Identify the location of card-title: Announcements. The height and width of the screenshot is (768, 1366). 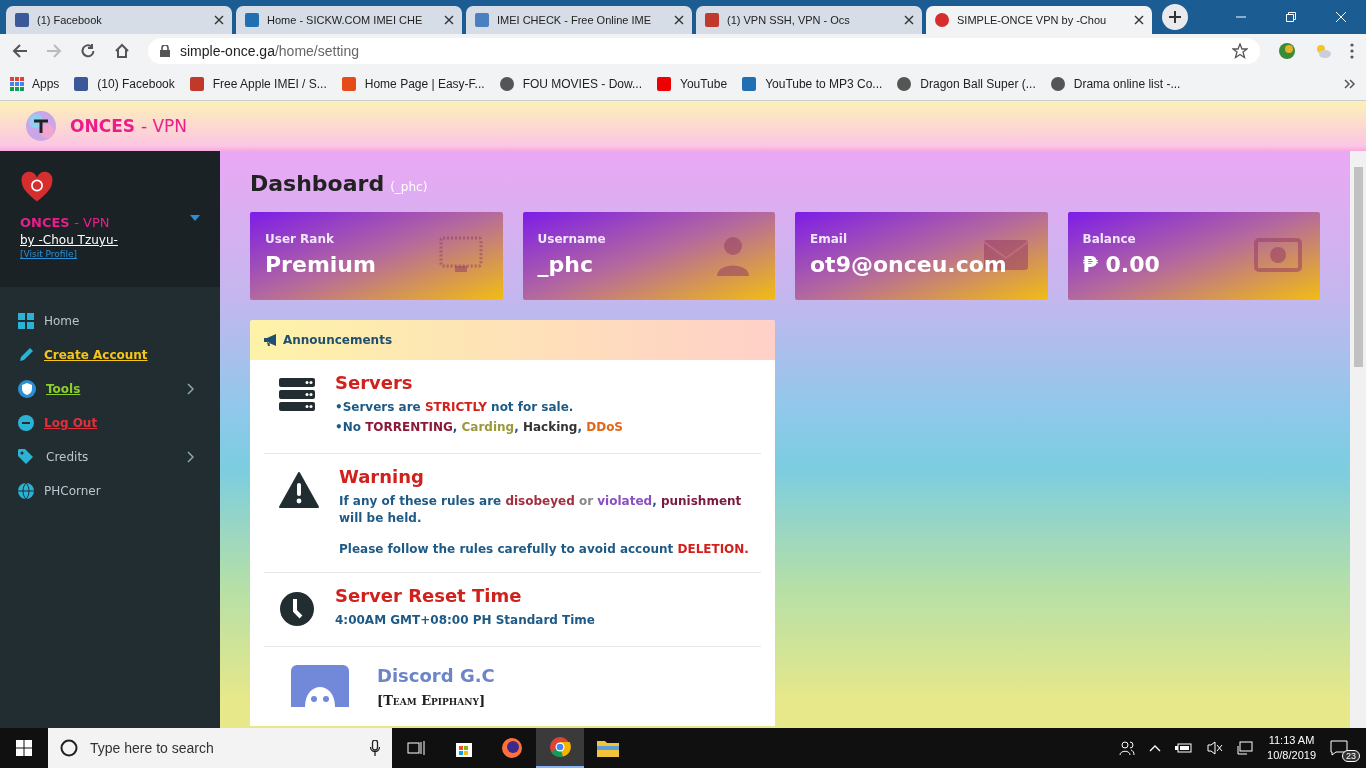
(338, 340).